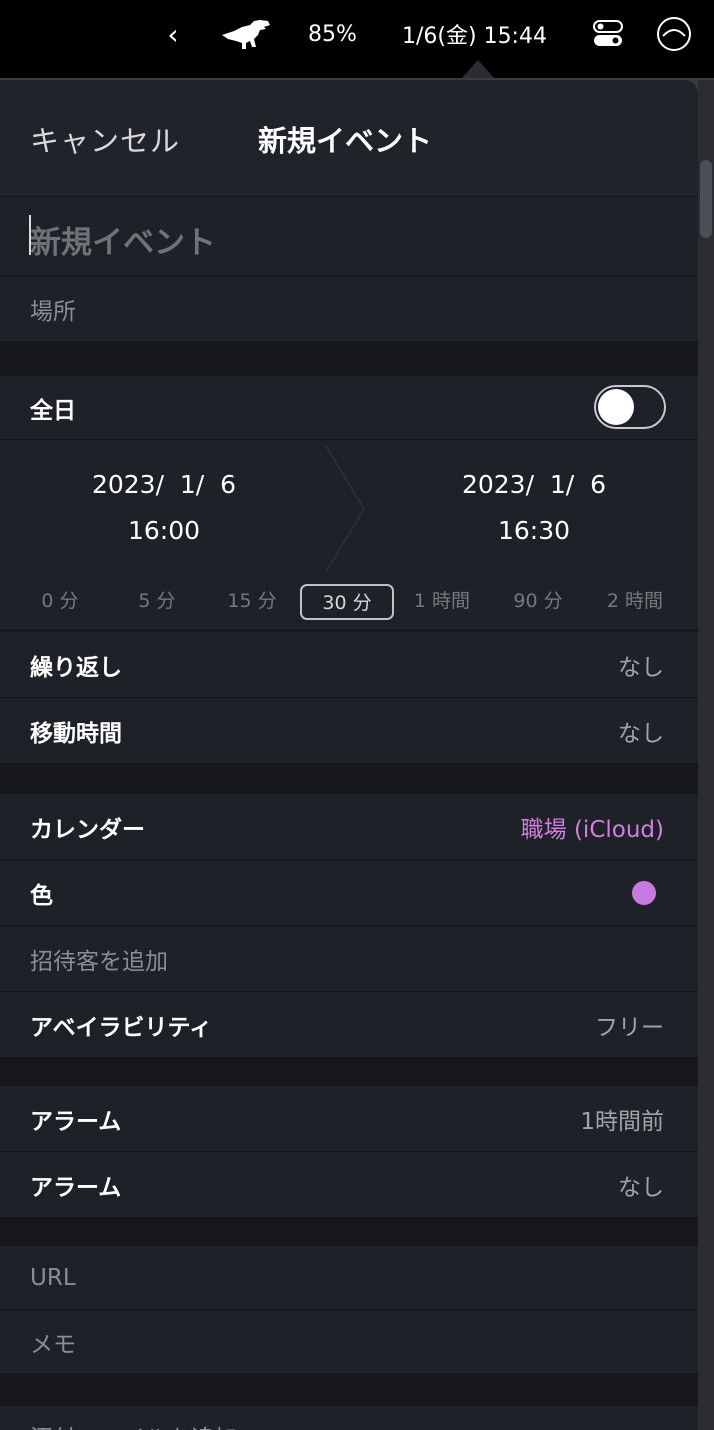 The image size is (714, 1430). What do you see at coordinates (87, 829) in the screenshot?
I see `calendar-label: カレンダー` at bounding box center [87, 829].